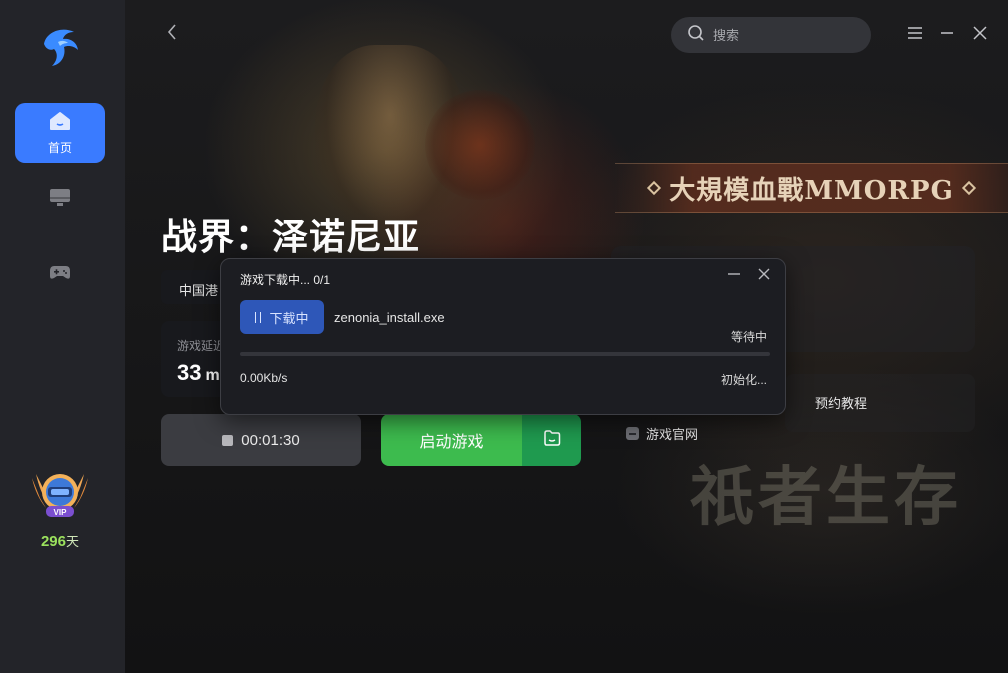 Image resolution: width=1008 pixels, height=673 pixels. I want to click on promo-banner: 大規模血戰MMORPG, so click(811, 188).